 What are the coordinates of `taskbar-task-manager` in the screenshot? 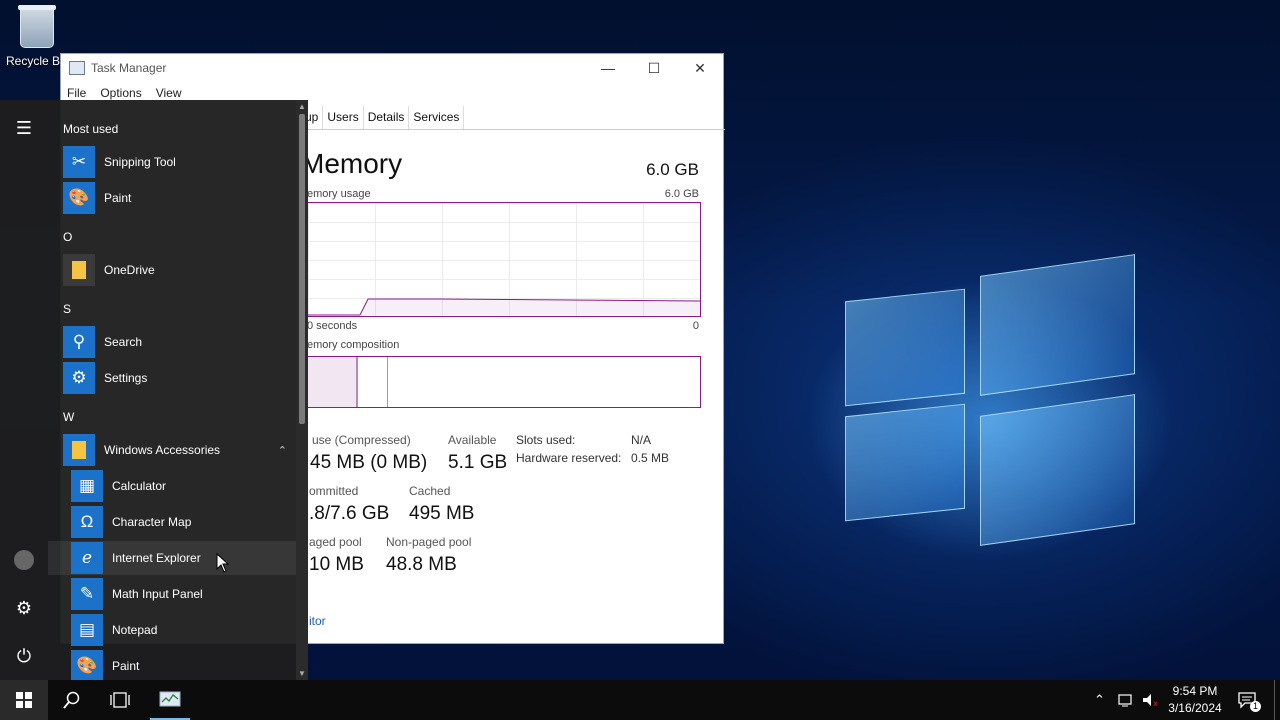 It's located at (170, 700).